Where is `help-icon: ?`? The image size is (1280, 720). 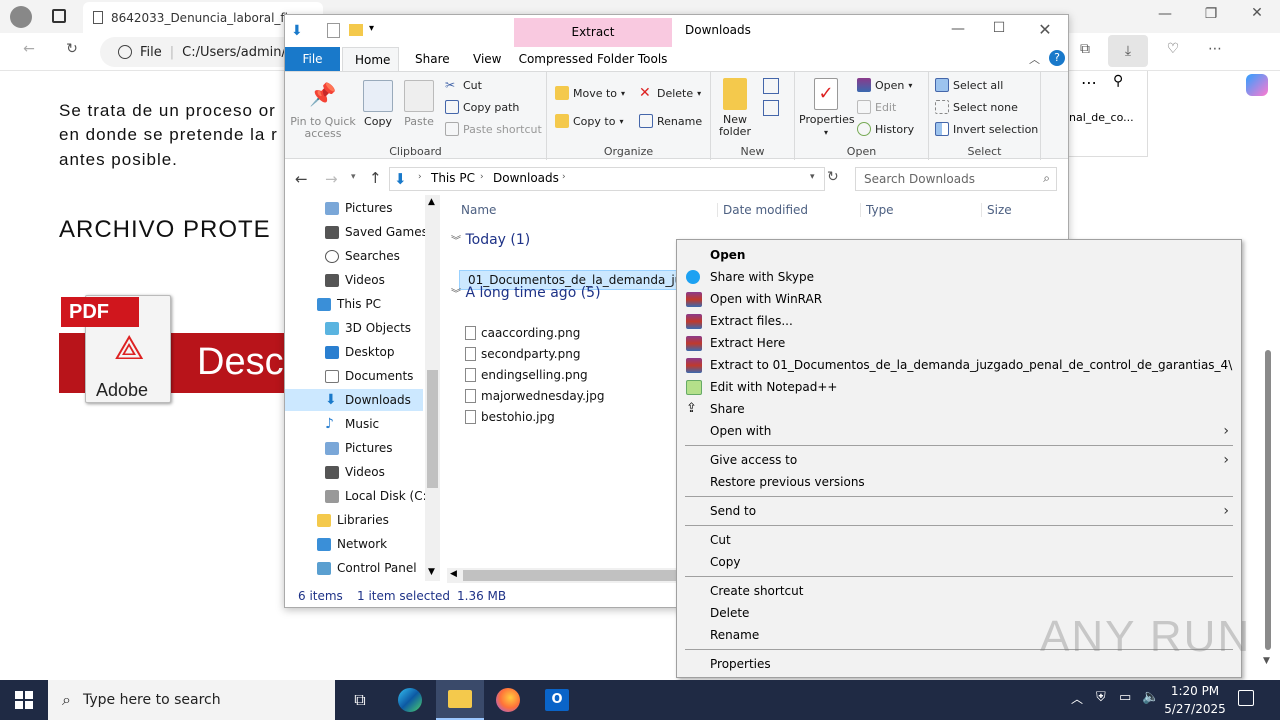
help-icon: ? is located at coordinates (1057, 58).